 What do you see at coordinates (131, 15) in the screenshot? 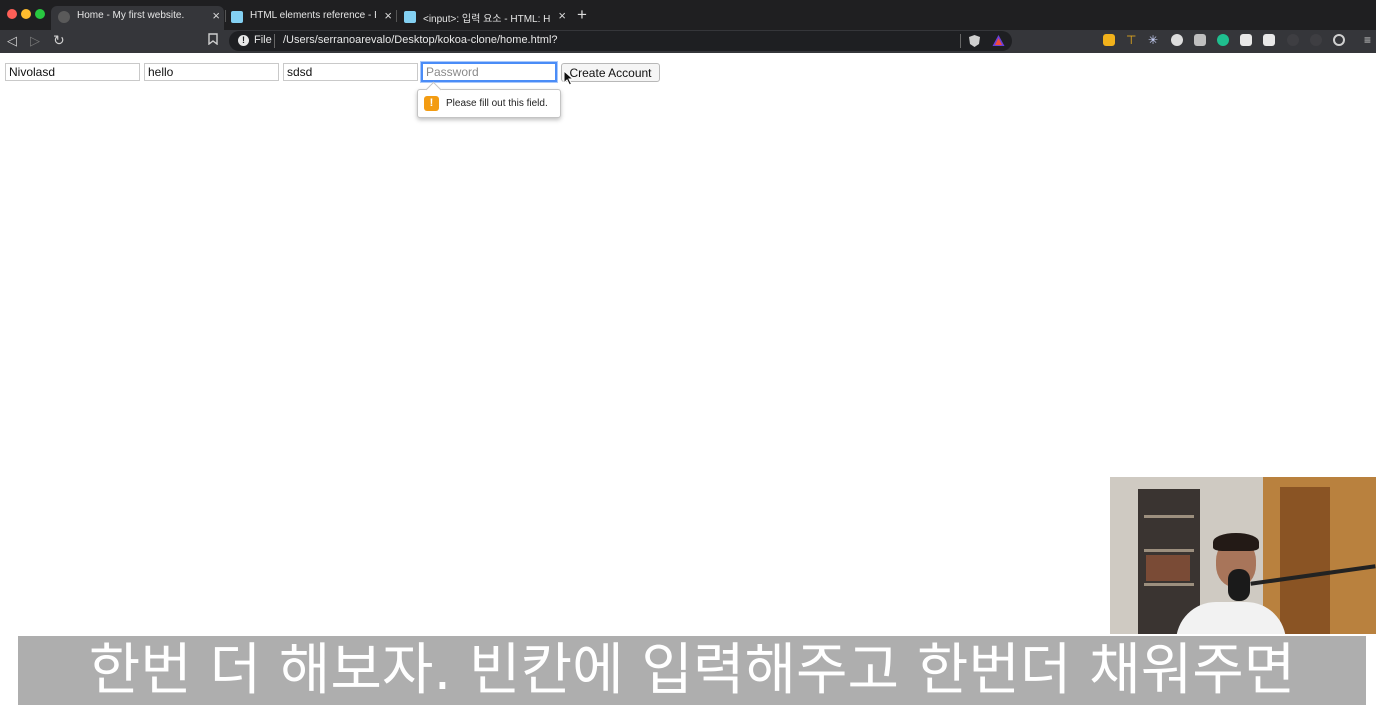
I see `tab-title: Home - My first website.` at bounding box center [131, 15].